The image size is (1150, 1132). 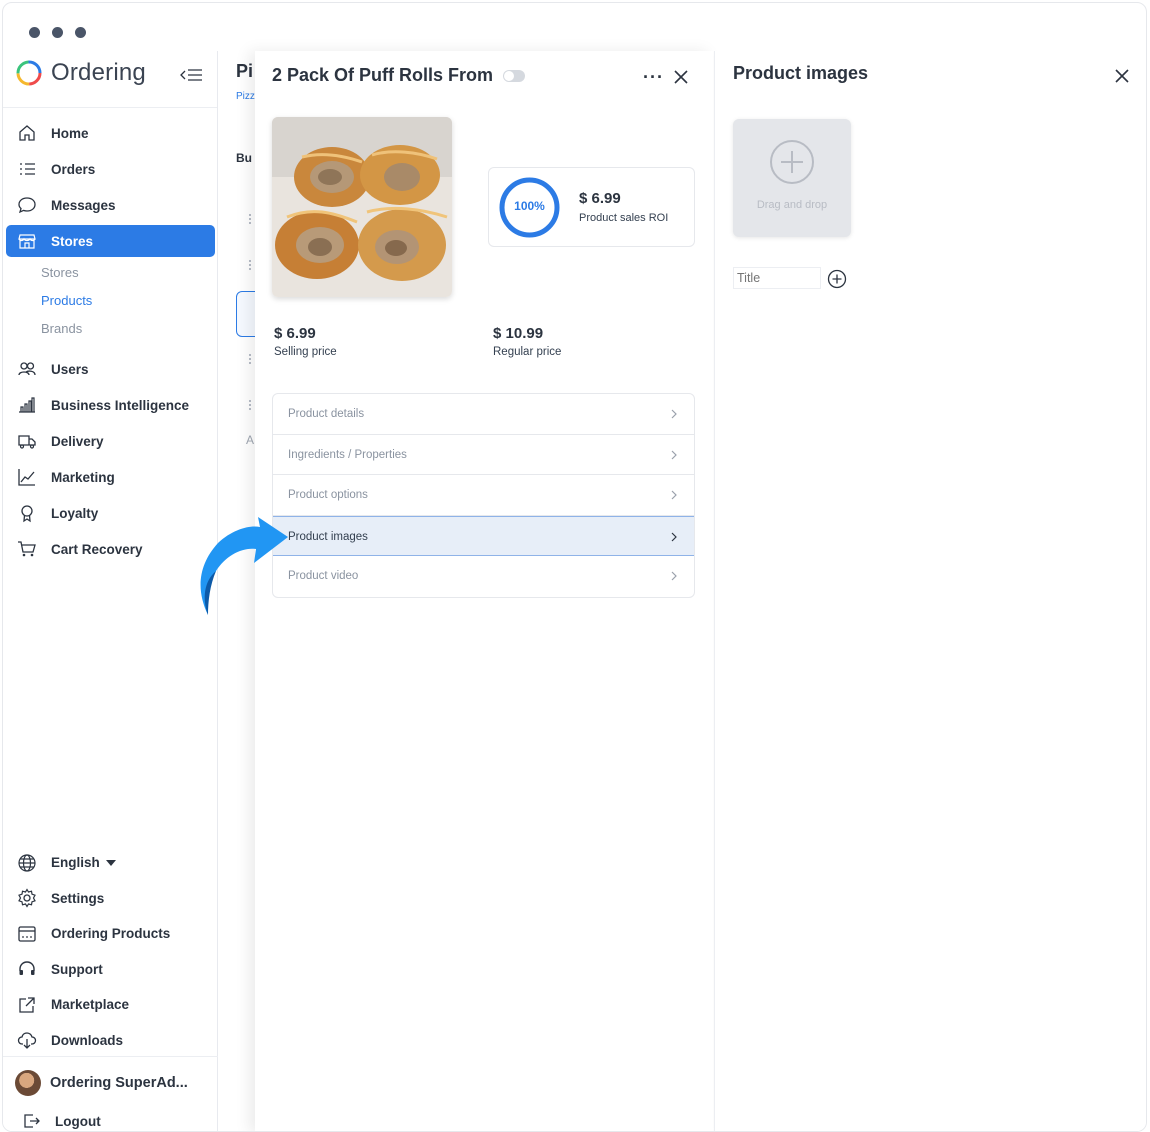 What do you see at coordinates (323, 576) in the screenshot?
I see `menu-item-label: Product video` at bounding box center [323, 576].